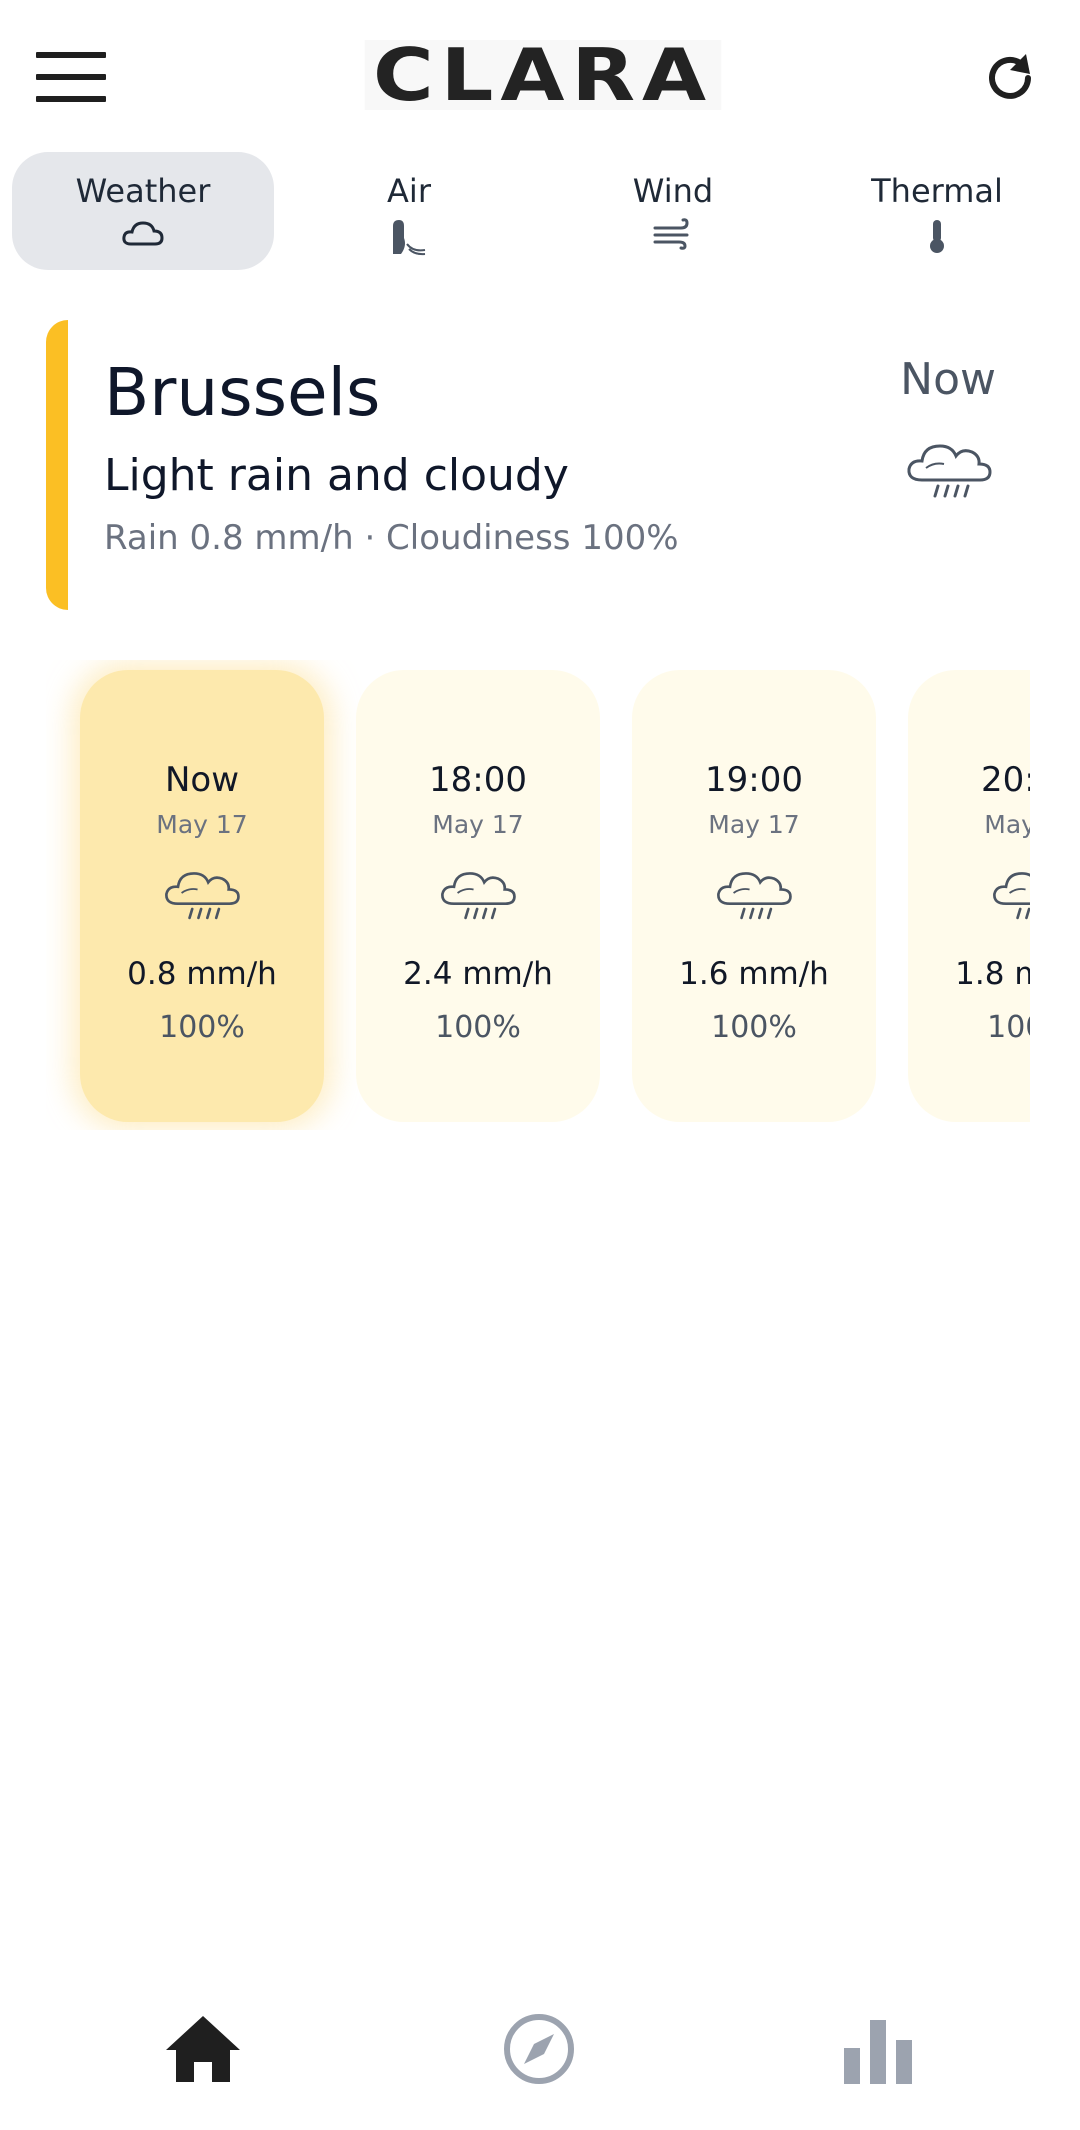 The width and height of the screenshot is (1080, 2130). I want to click on hourly-rain: 1.8 mm/h, so click(992, 974).